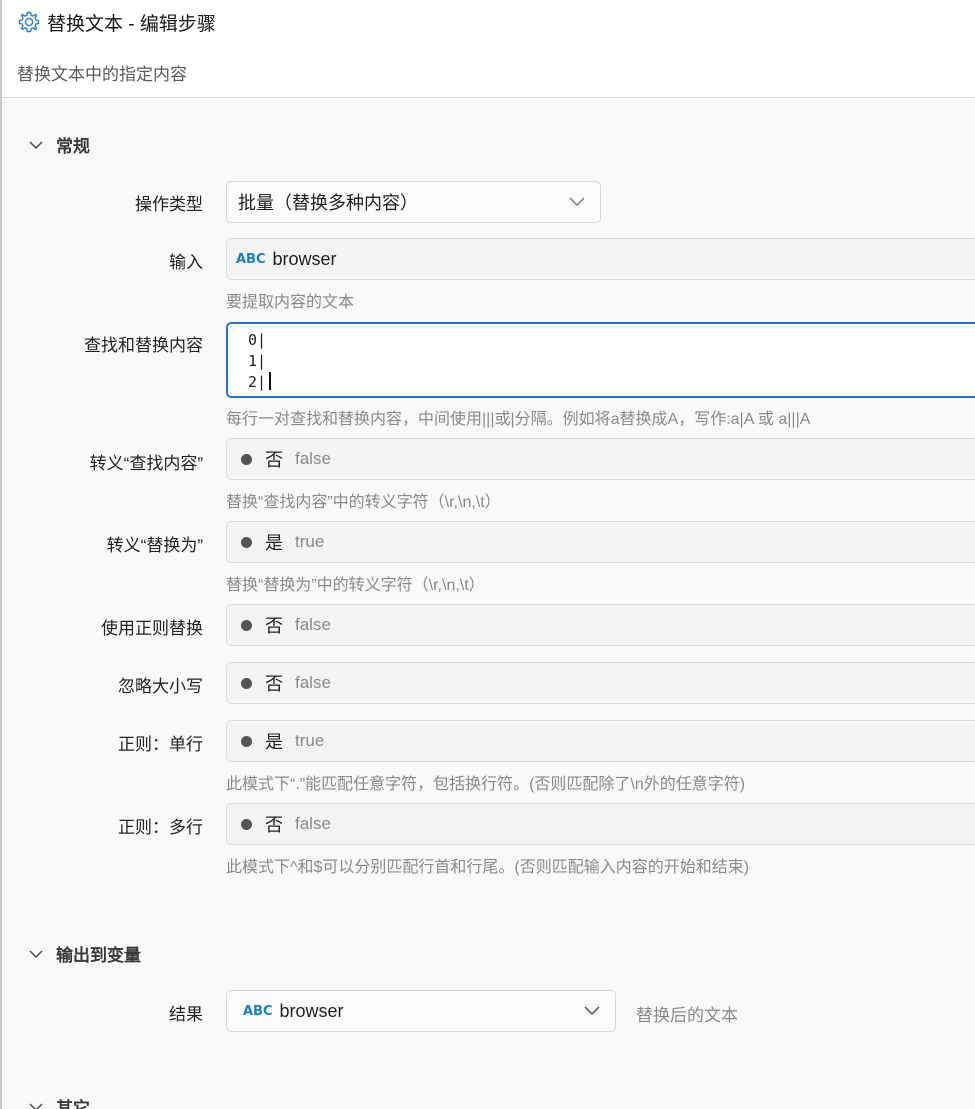 The height and width of the screenshot is (1109, 975). I want to click on find-replace-line: 1|, so click(257, 361).